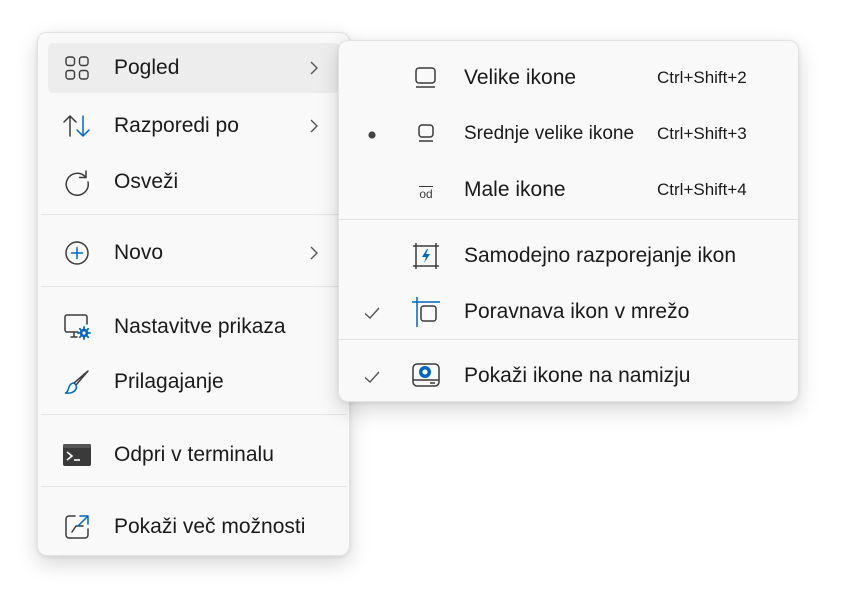 The height and width of the screenshot is (594, 850). I want to click on menu-item-label: Pogled, so click(147, 67).